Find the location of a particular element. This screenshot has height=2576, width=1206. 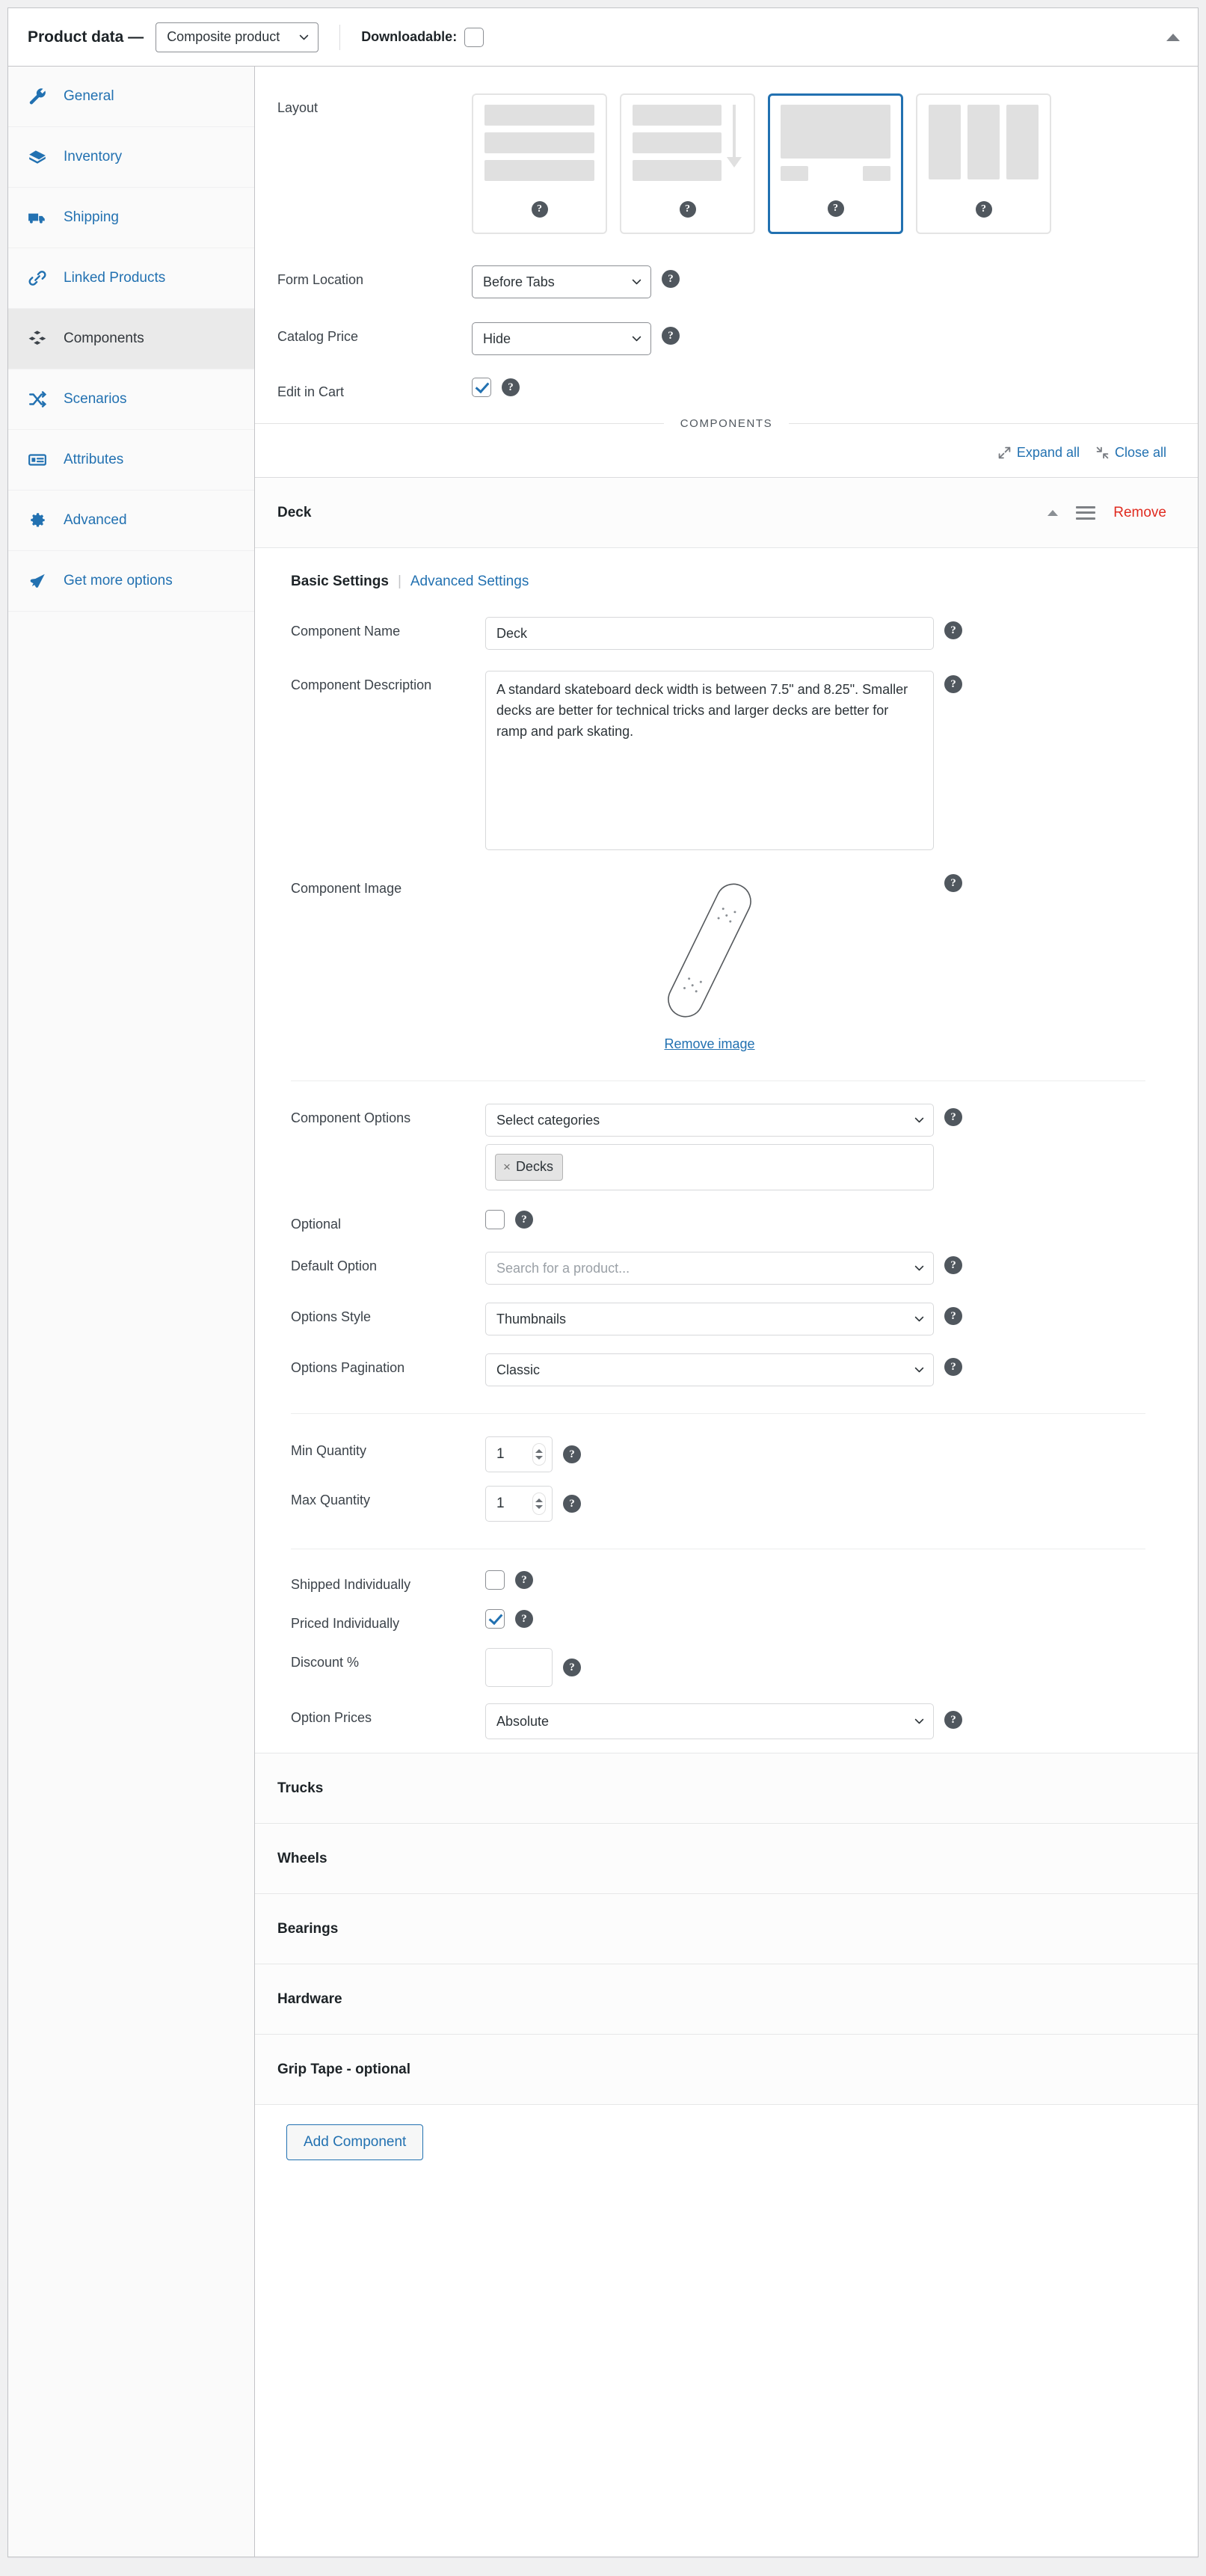

remove-image-link: Remove image is located at coordinates (709, 1044).